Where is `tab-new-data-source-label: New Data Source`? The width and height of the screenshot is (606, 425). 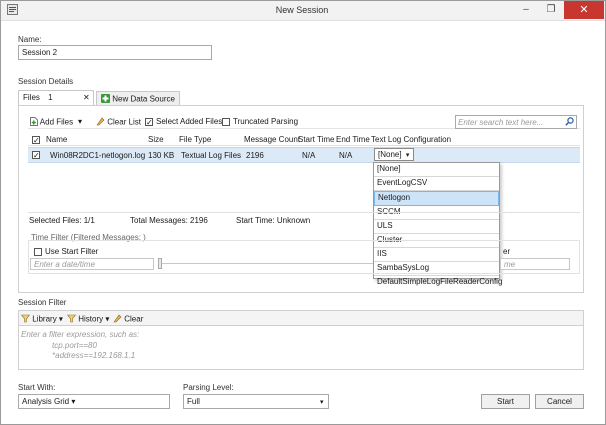 tab-new-data-source-label: New Data Source is located at coordinates (143, 99).